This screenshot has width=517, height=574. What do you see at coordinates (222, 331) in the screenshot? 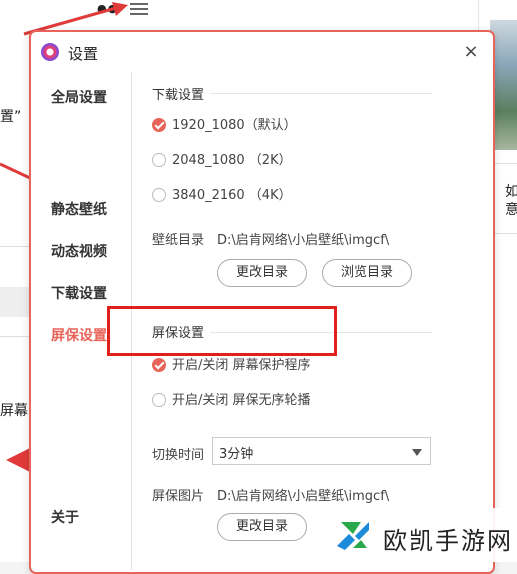
I see `annotation-highlight-box` at bounding box center [222, 331].